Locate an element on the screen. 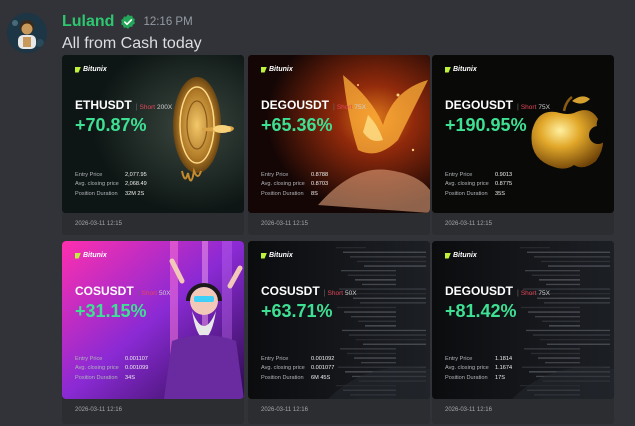 The height and width of the screenshot is (426, 635). duration-value: 6M 45S is located at coordinates (321, 377).